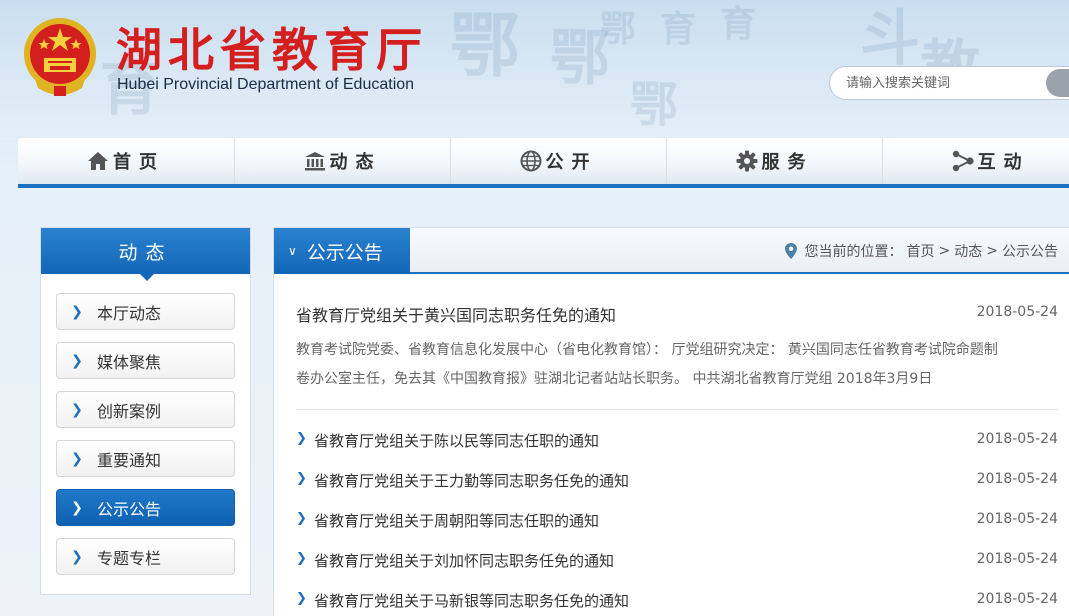  I want to click on news-title: 省教育厅党组关于刘加怀同志职务任免的通知, so click(464, 560).